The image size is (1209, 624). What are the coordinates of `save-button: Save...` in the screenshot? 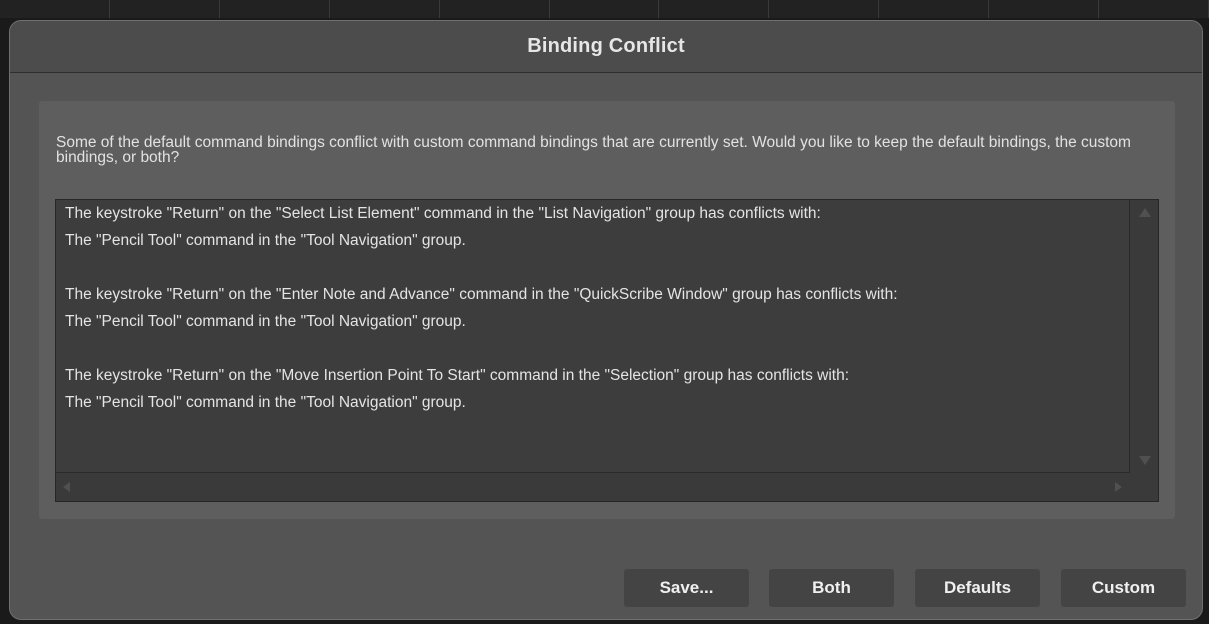 It's located at (686, 588).